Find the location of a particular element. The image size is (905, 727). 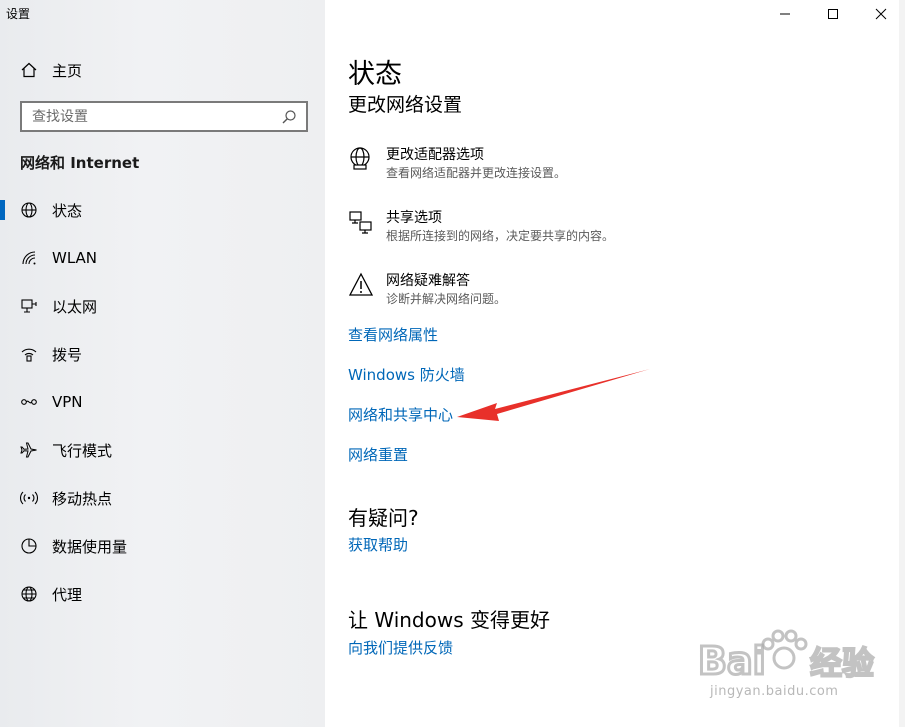

page-subtitle: 更改网络设置 is located at coordinates (405, 105).